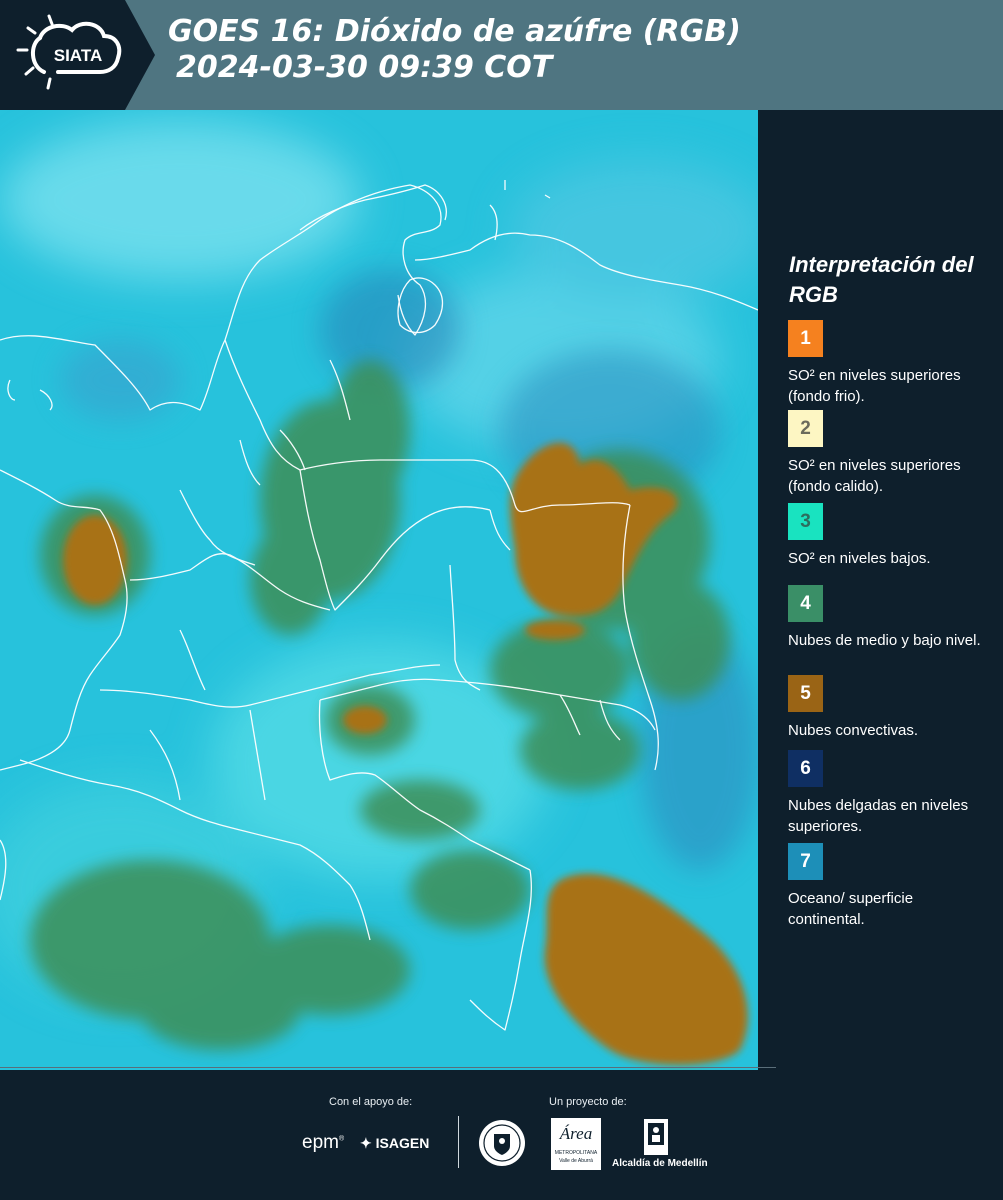 Image resolution: width=1003 pixels, height=1200 pixels. What do you see at coordinates (805, 338) in the screenshot?
I see `legend-swatch: 1` at bounding box center [805, 338].